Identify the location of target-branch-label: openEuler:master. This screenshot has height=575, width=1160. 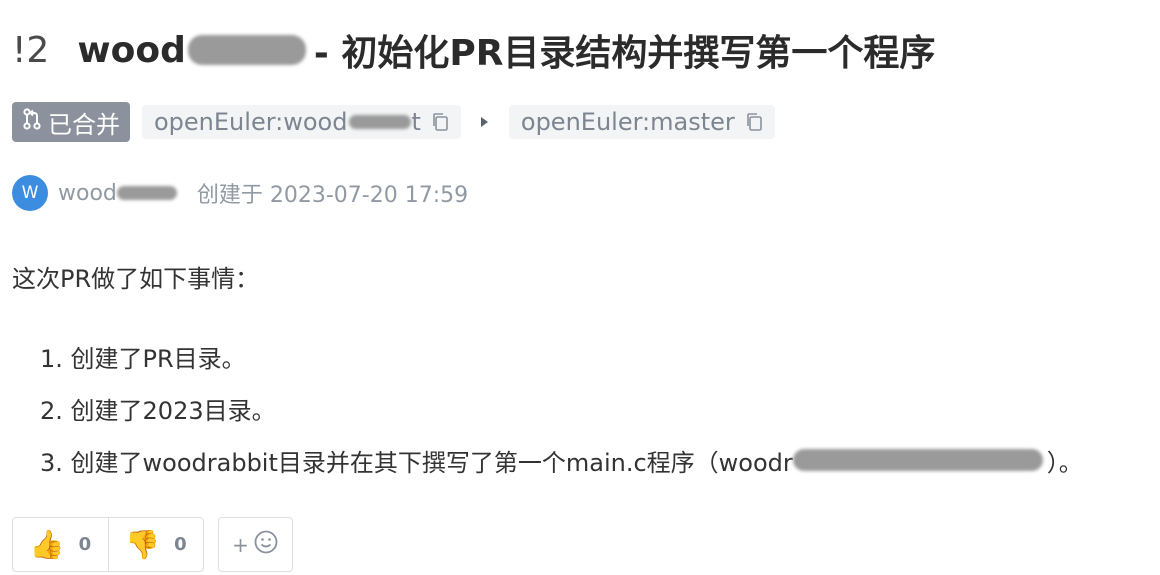
(627, 122).